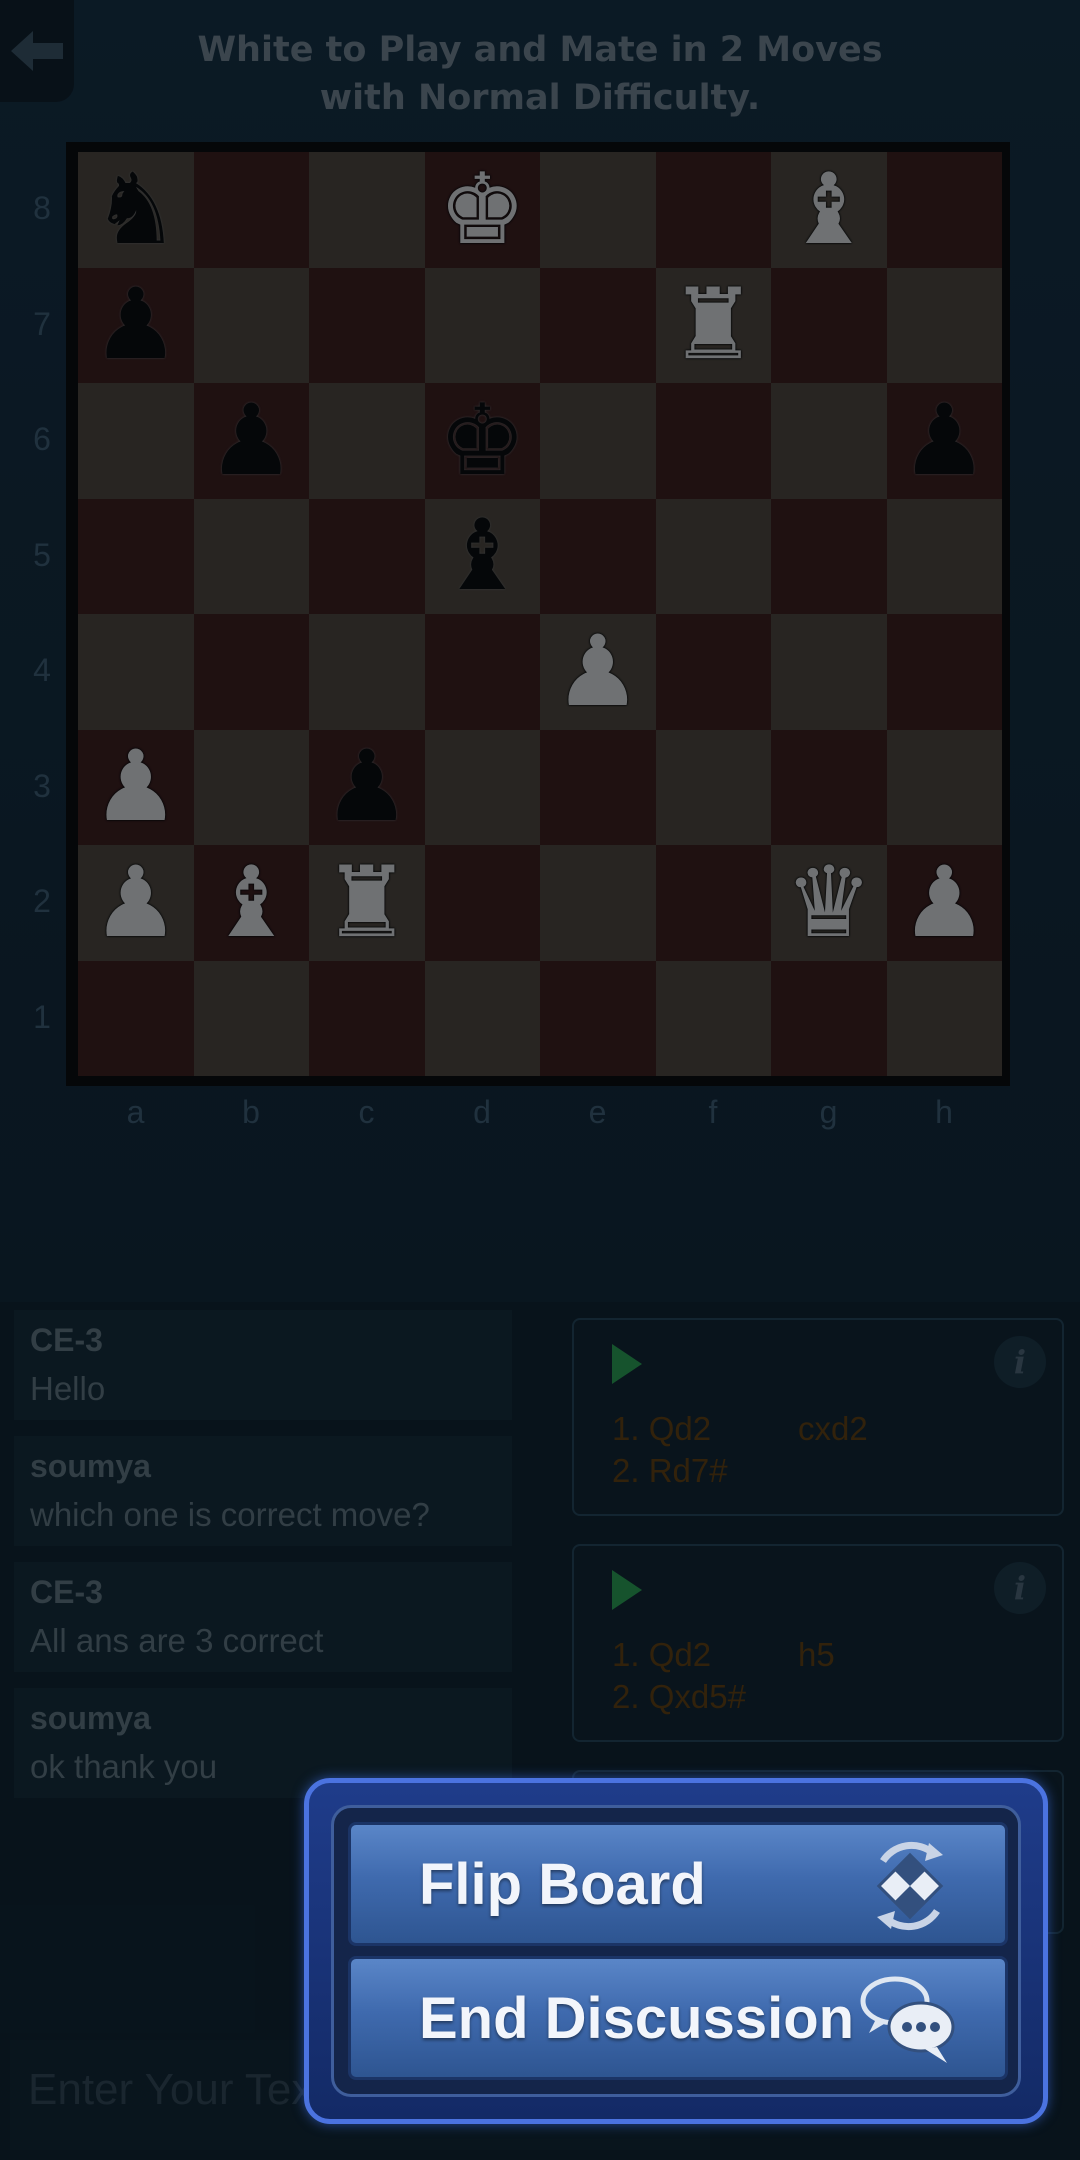 The image size is (1080, 2160). What do you see at coordinates (944, 672) in the screenshot?
I see `board-square-h4` at bounding box center [944, 672].